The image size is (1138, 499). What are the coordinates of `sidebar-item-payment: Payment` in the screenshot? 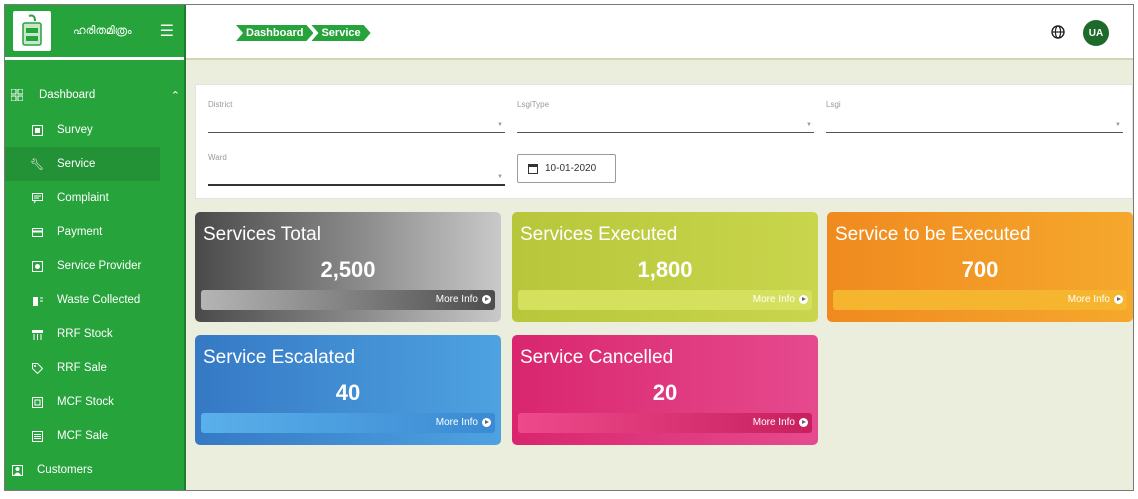 It's located at (95, 232).